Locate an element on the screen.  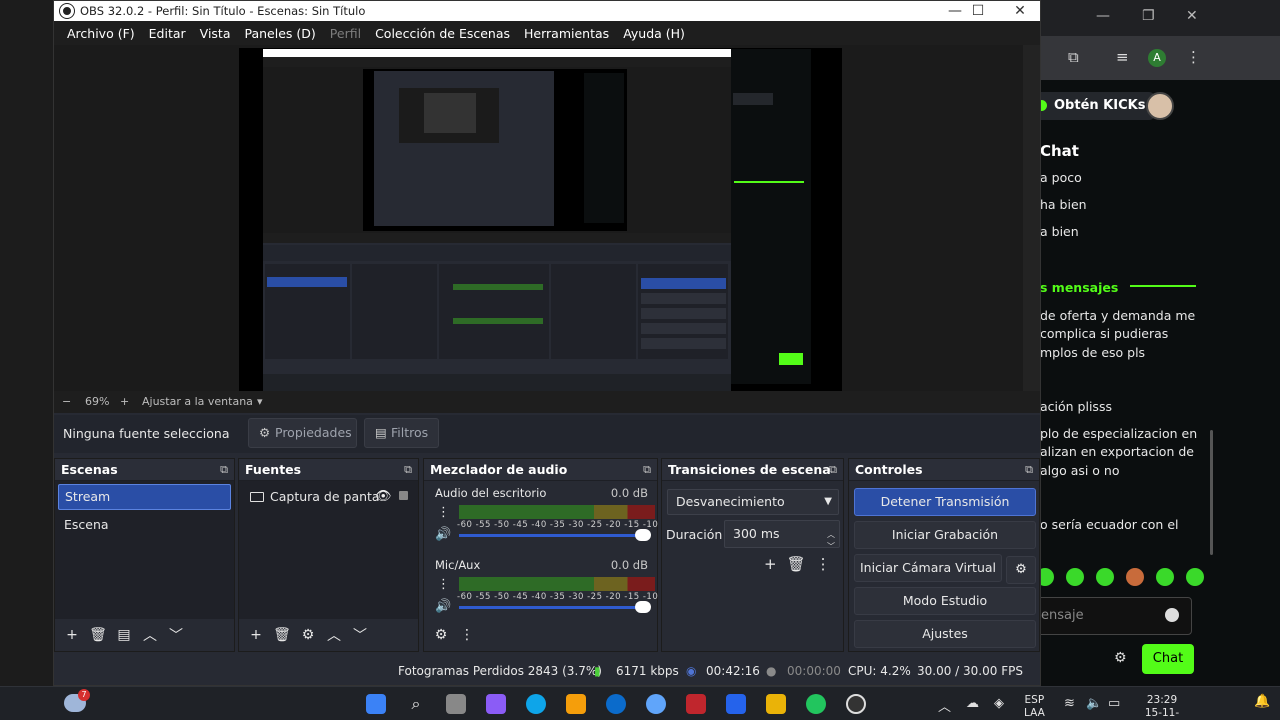
emoji-picker-icon is located at coordinates (1172, 615).